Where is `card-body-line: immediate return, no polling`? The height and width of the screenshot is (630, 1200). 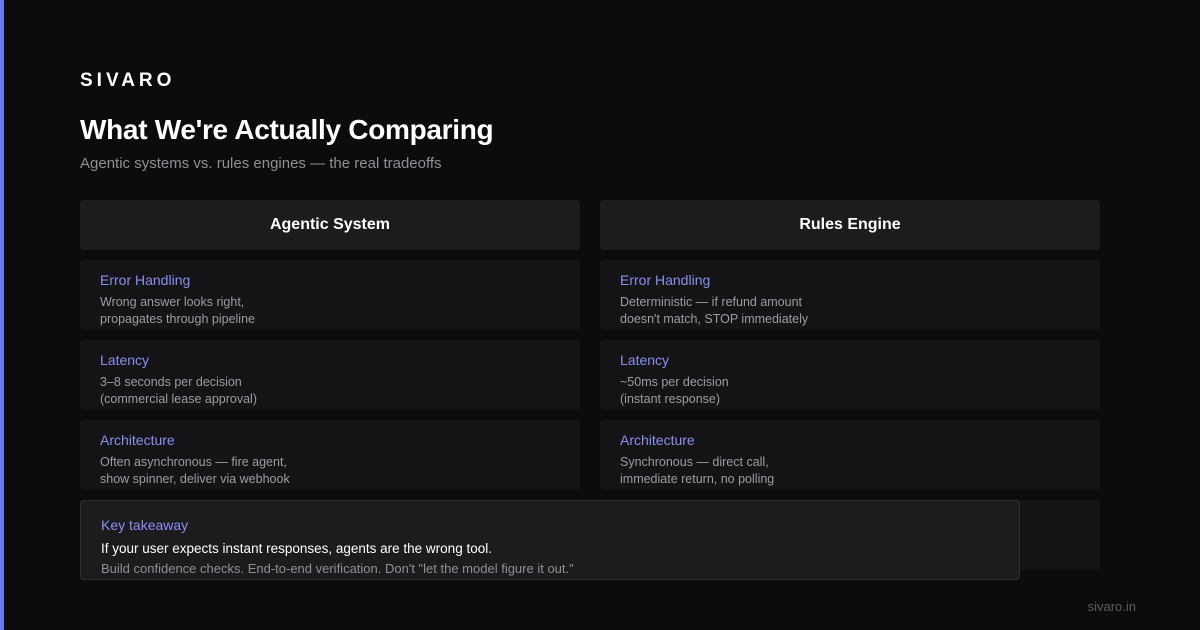 card-body-line: immediate return, no polling is located at coordinates (697, 479).